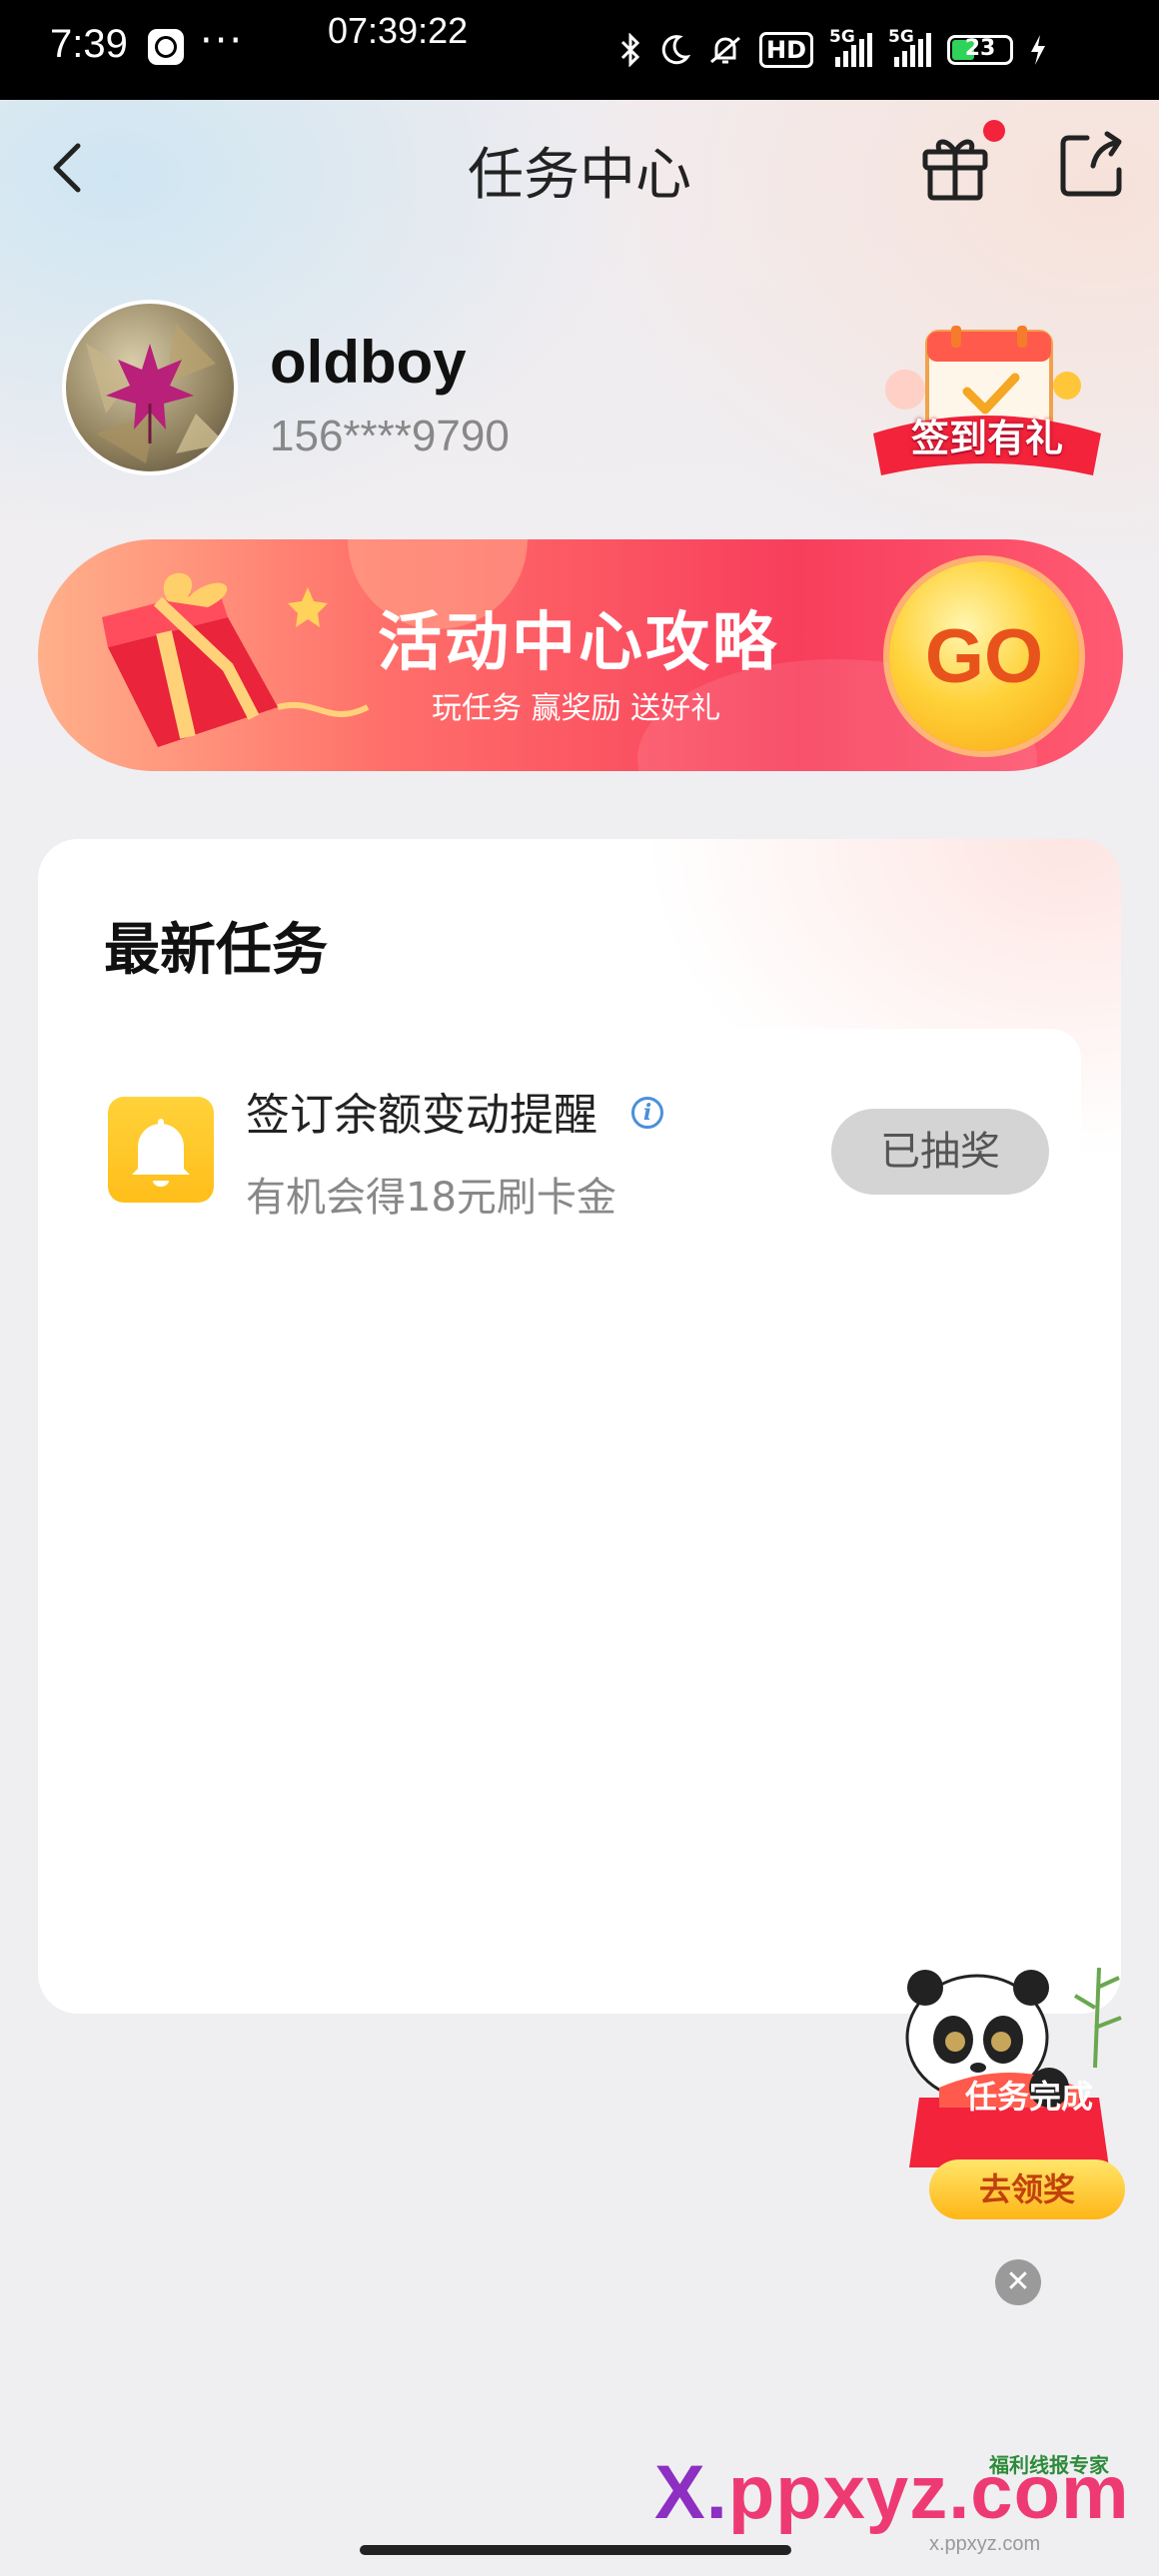 Image resolution: width=1159 pixels, height=2576 pixels. I want to click on status-bar: 7:39 ··· 07:39:22 HD 5G 5G 23, so click(579, 50).